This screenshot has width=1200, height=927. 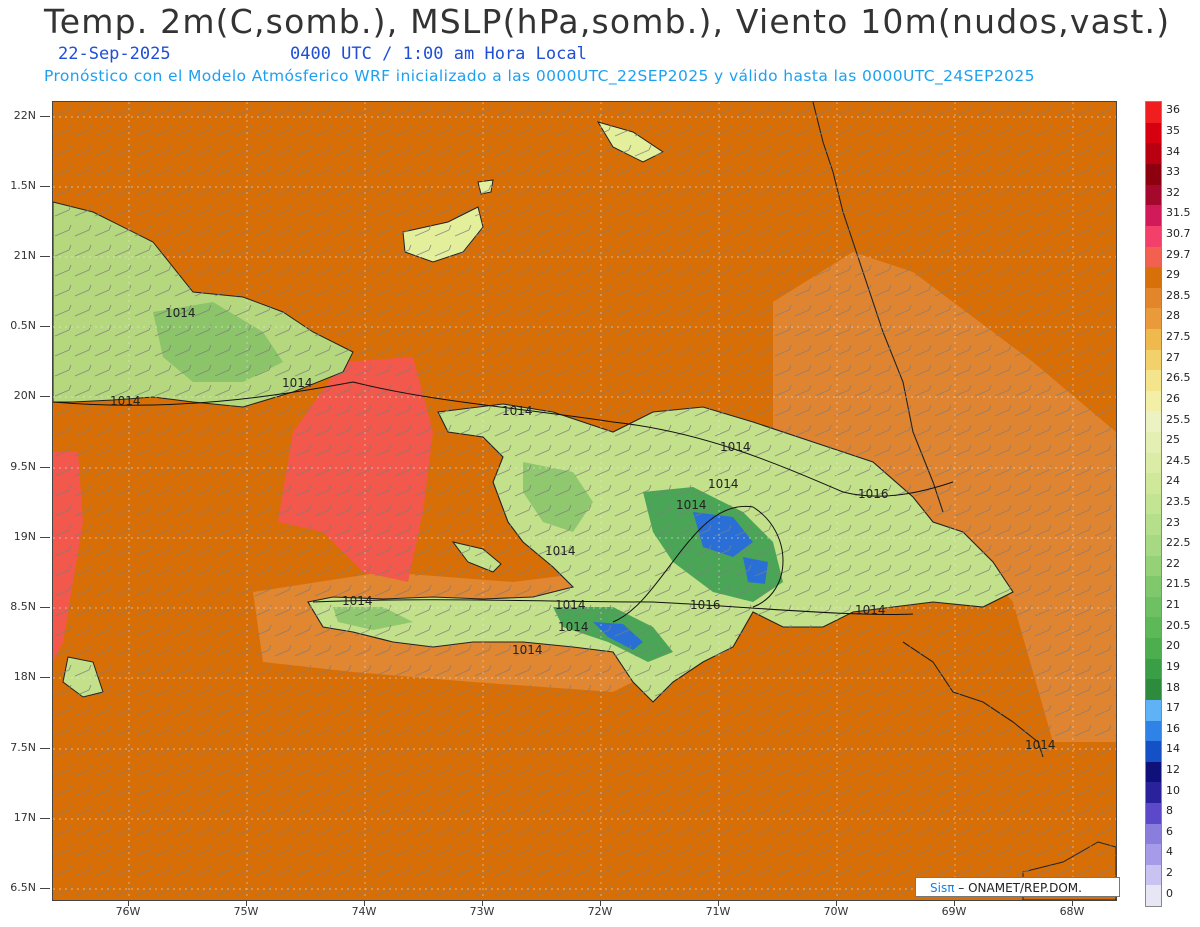 I want to click on colorbar-label: 19, so click(x=1173, y=666).